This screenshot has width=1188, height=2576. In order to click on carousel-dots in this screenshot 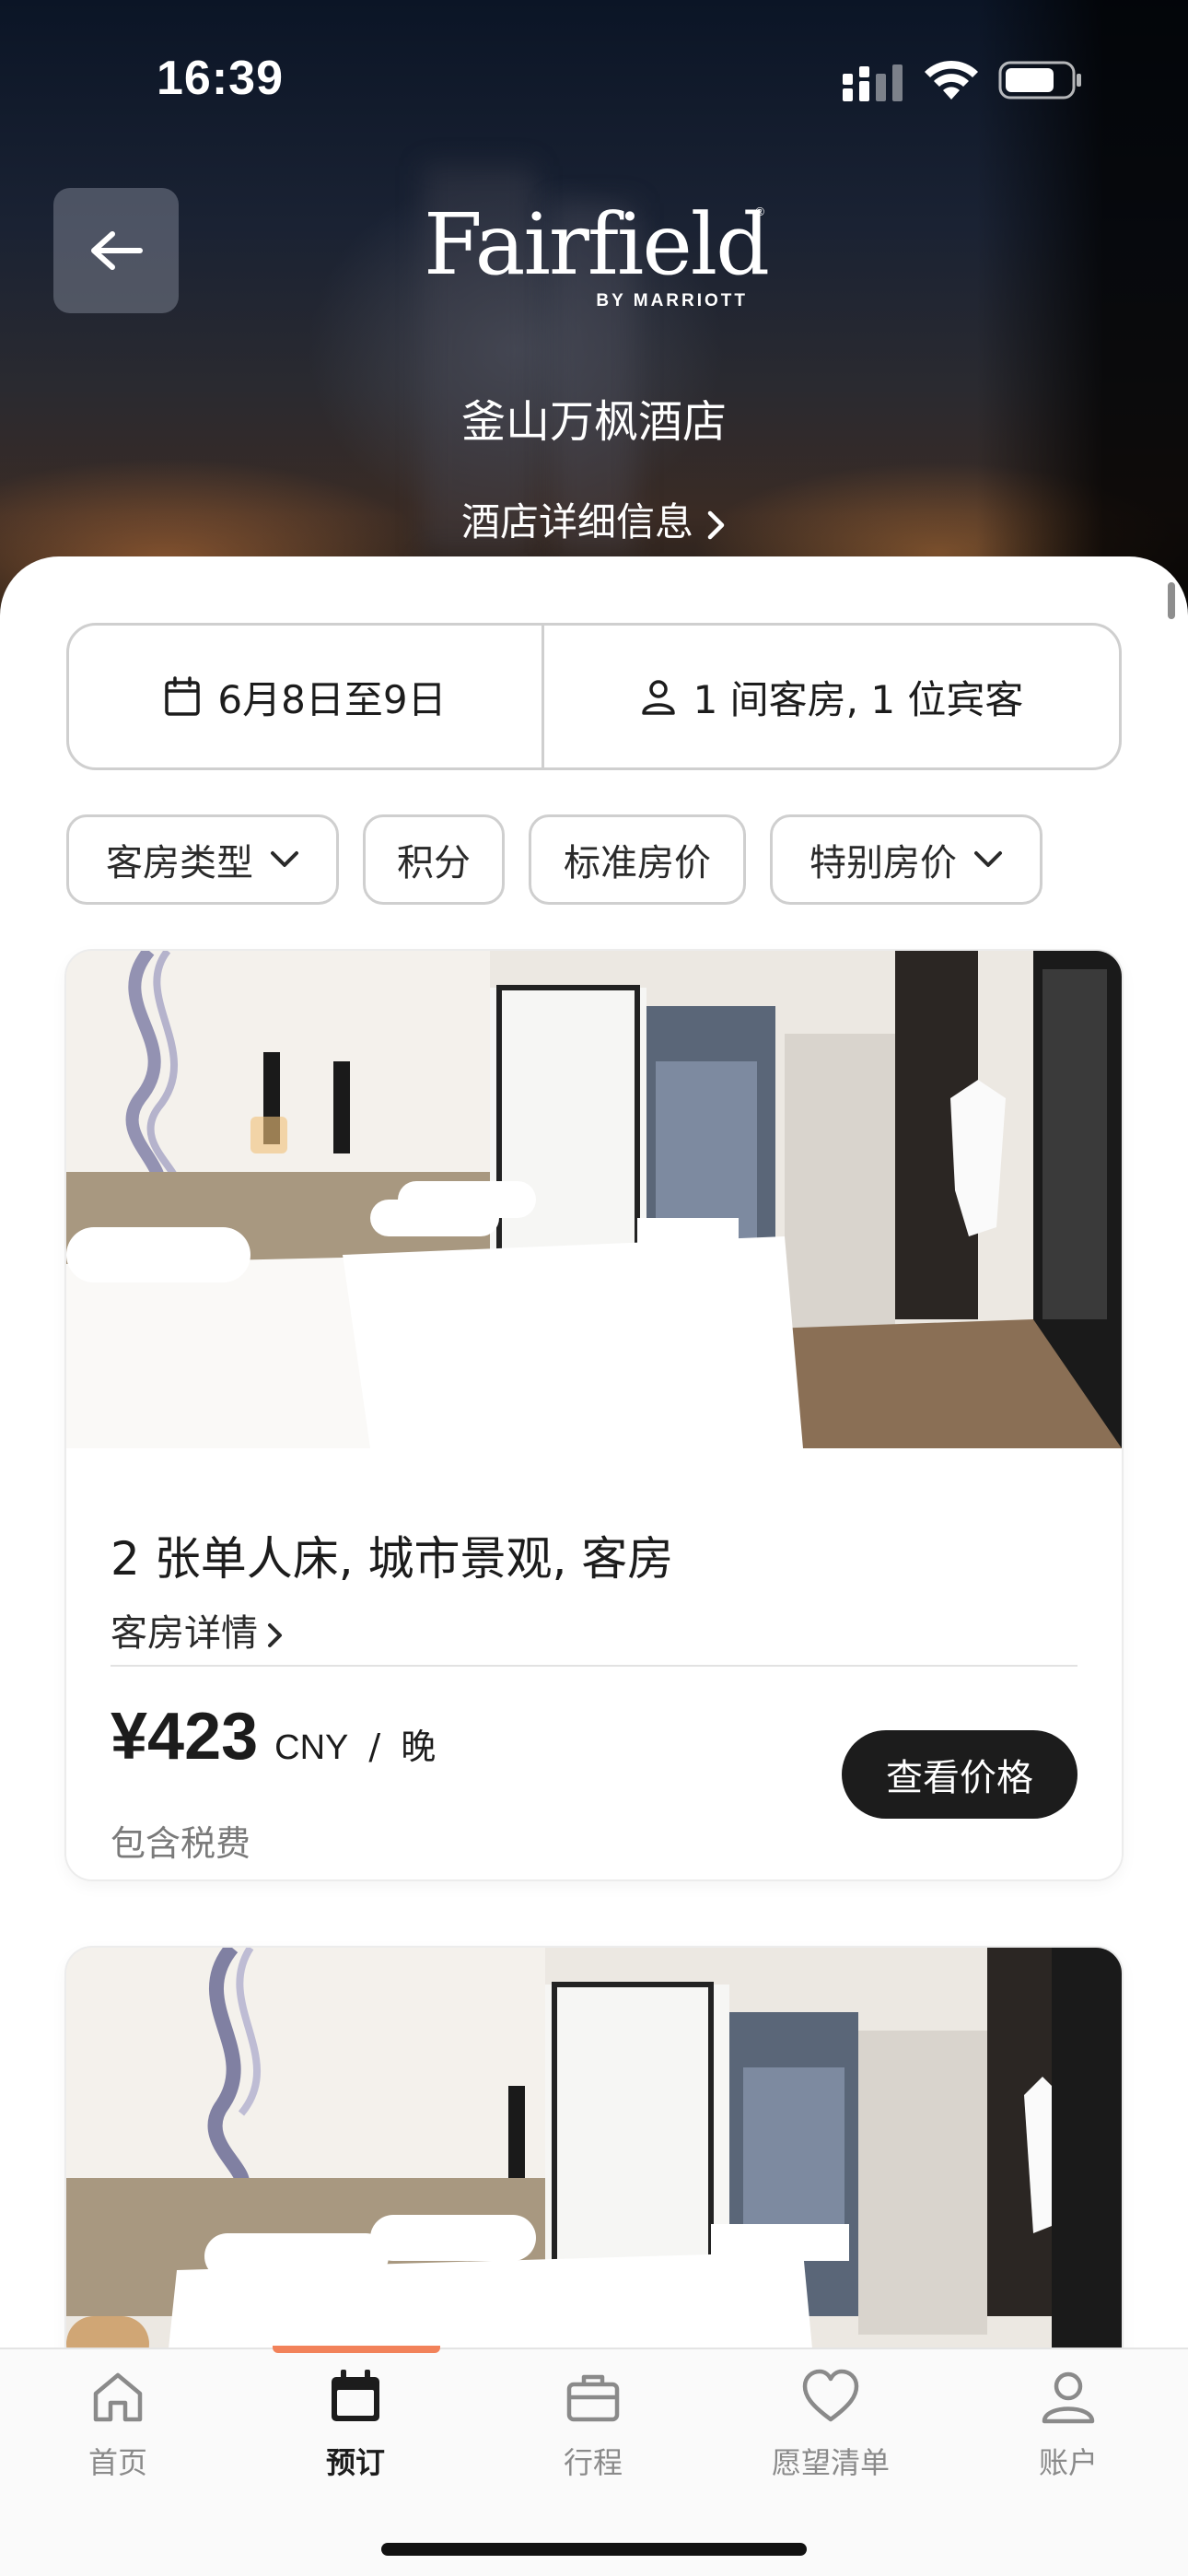, I will do `click(594, 1396)`.